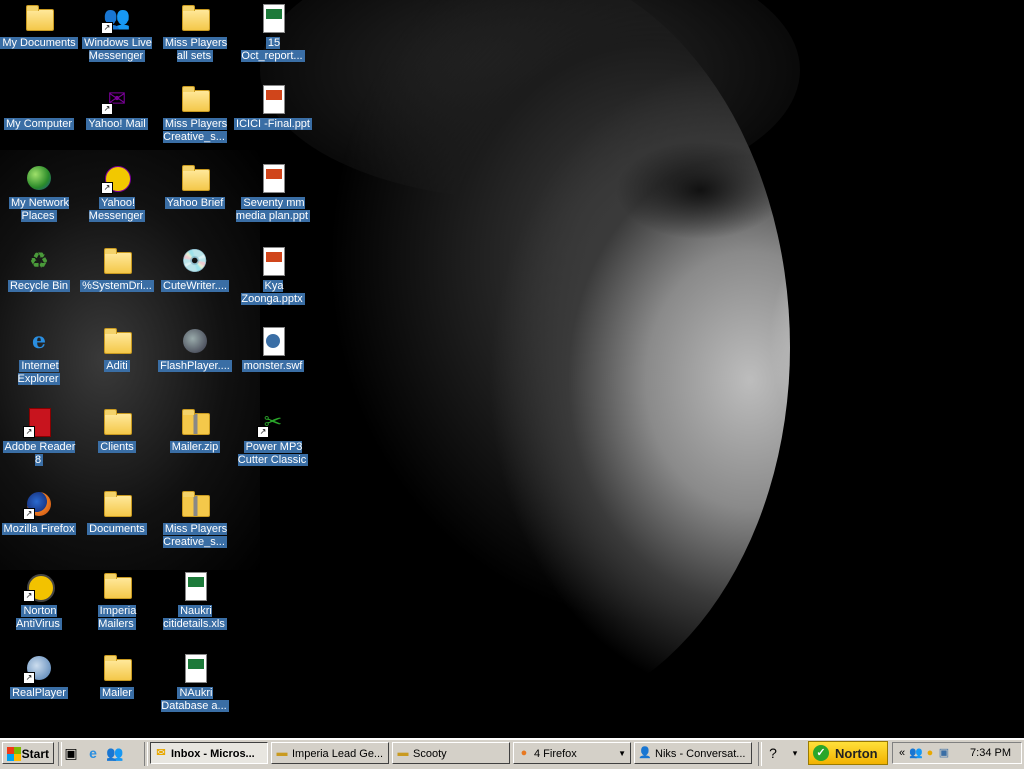 This screenshot has height=769, width=1024. I want to click on icon-label: Windows Live Messenger, so click(117, 49).